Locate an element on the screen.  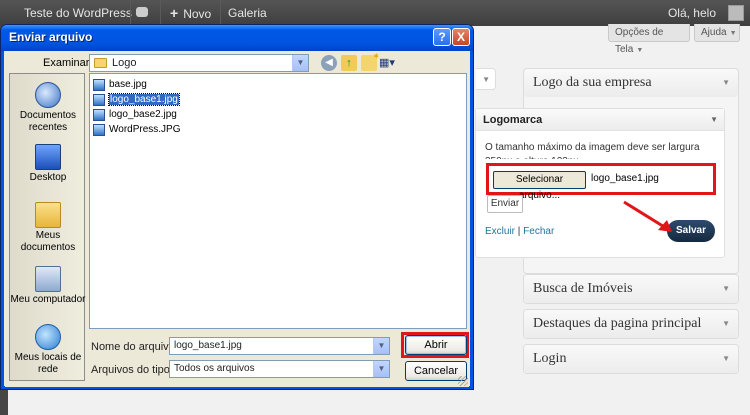
my-documents-icon is located at coordinates (48, 215).